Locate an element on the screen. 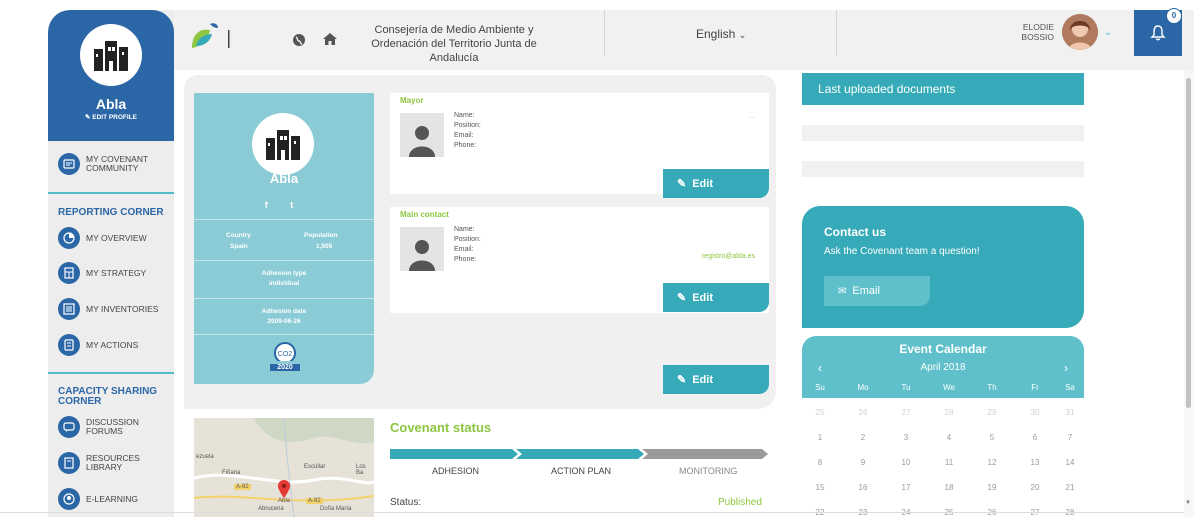  scrollbar-thumb is located at coordinates (1188, 243).